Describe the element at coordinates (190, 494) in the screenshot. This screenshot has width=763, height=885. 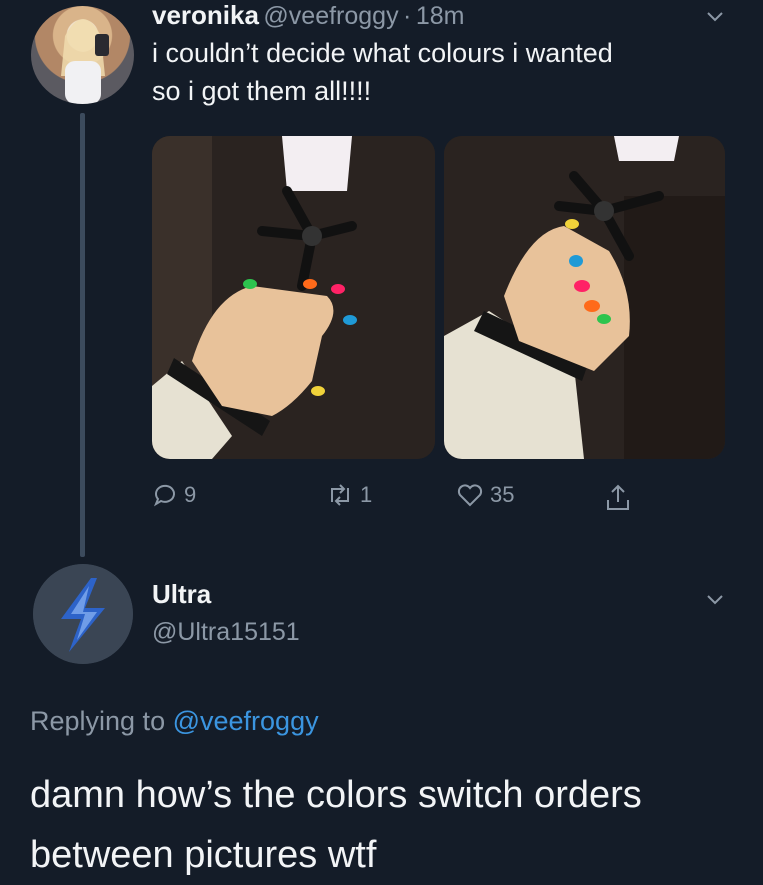
I see `reply-count: 9` at that location.